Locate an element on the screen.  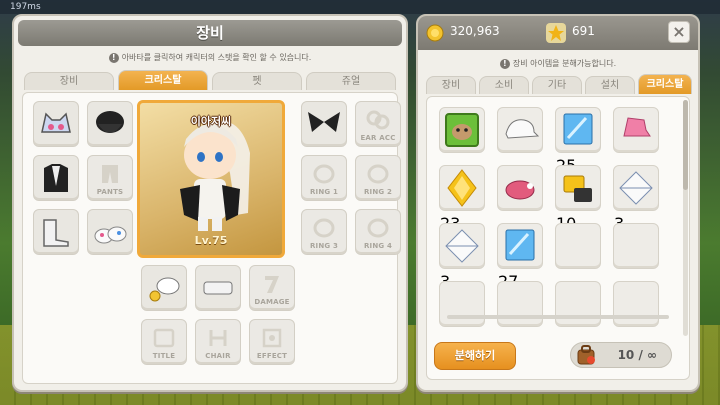
slot-ring-3: RING 3 is located at coordinates (324, 232).